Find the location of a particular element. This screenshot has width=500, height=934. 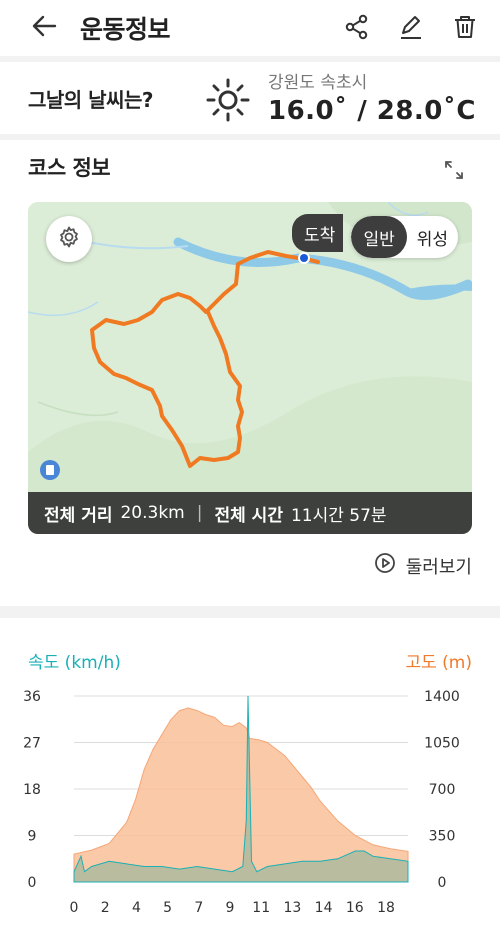

right-tick-label: 1400 is located at coordinates (442, 697).